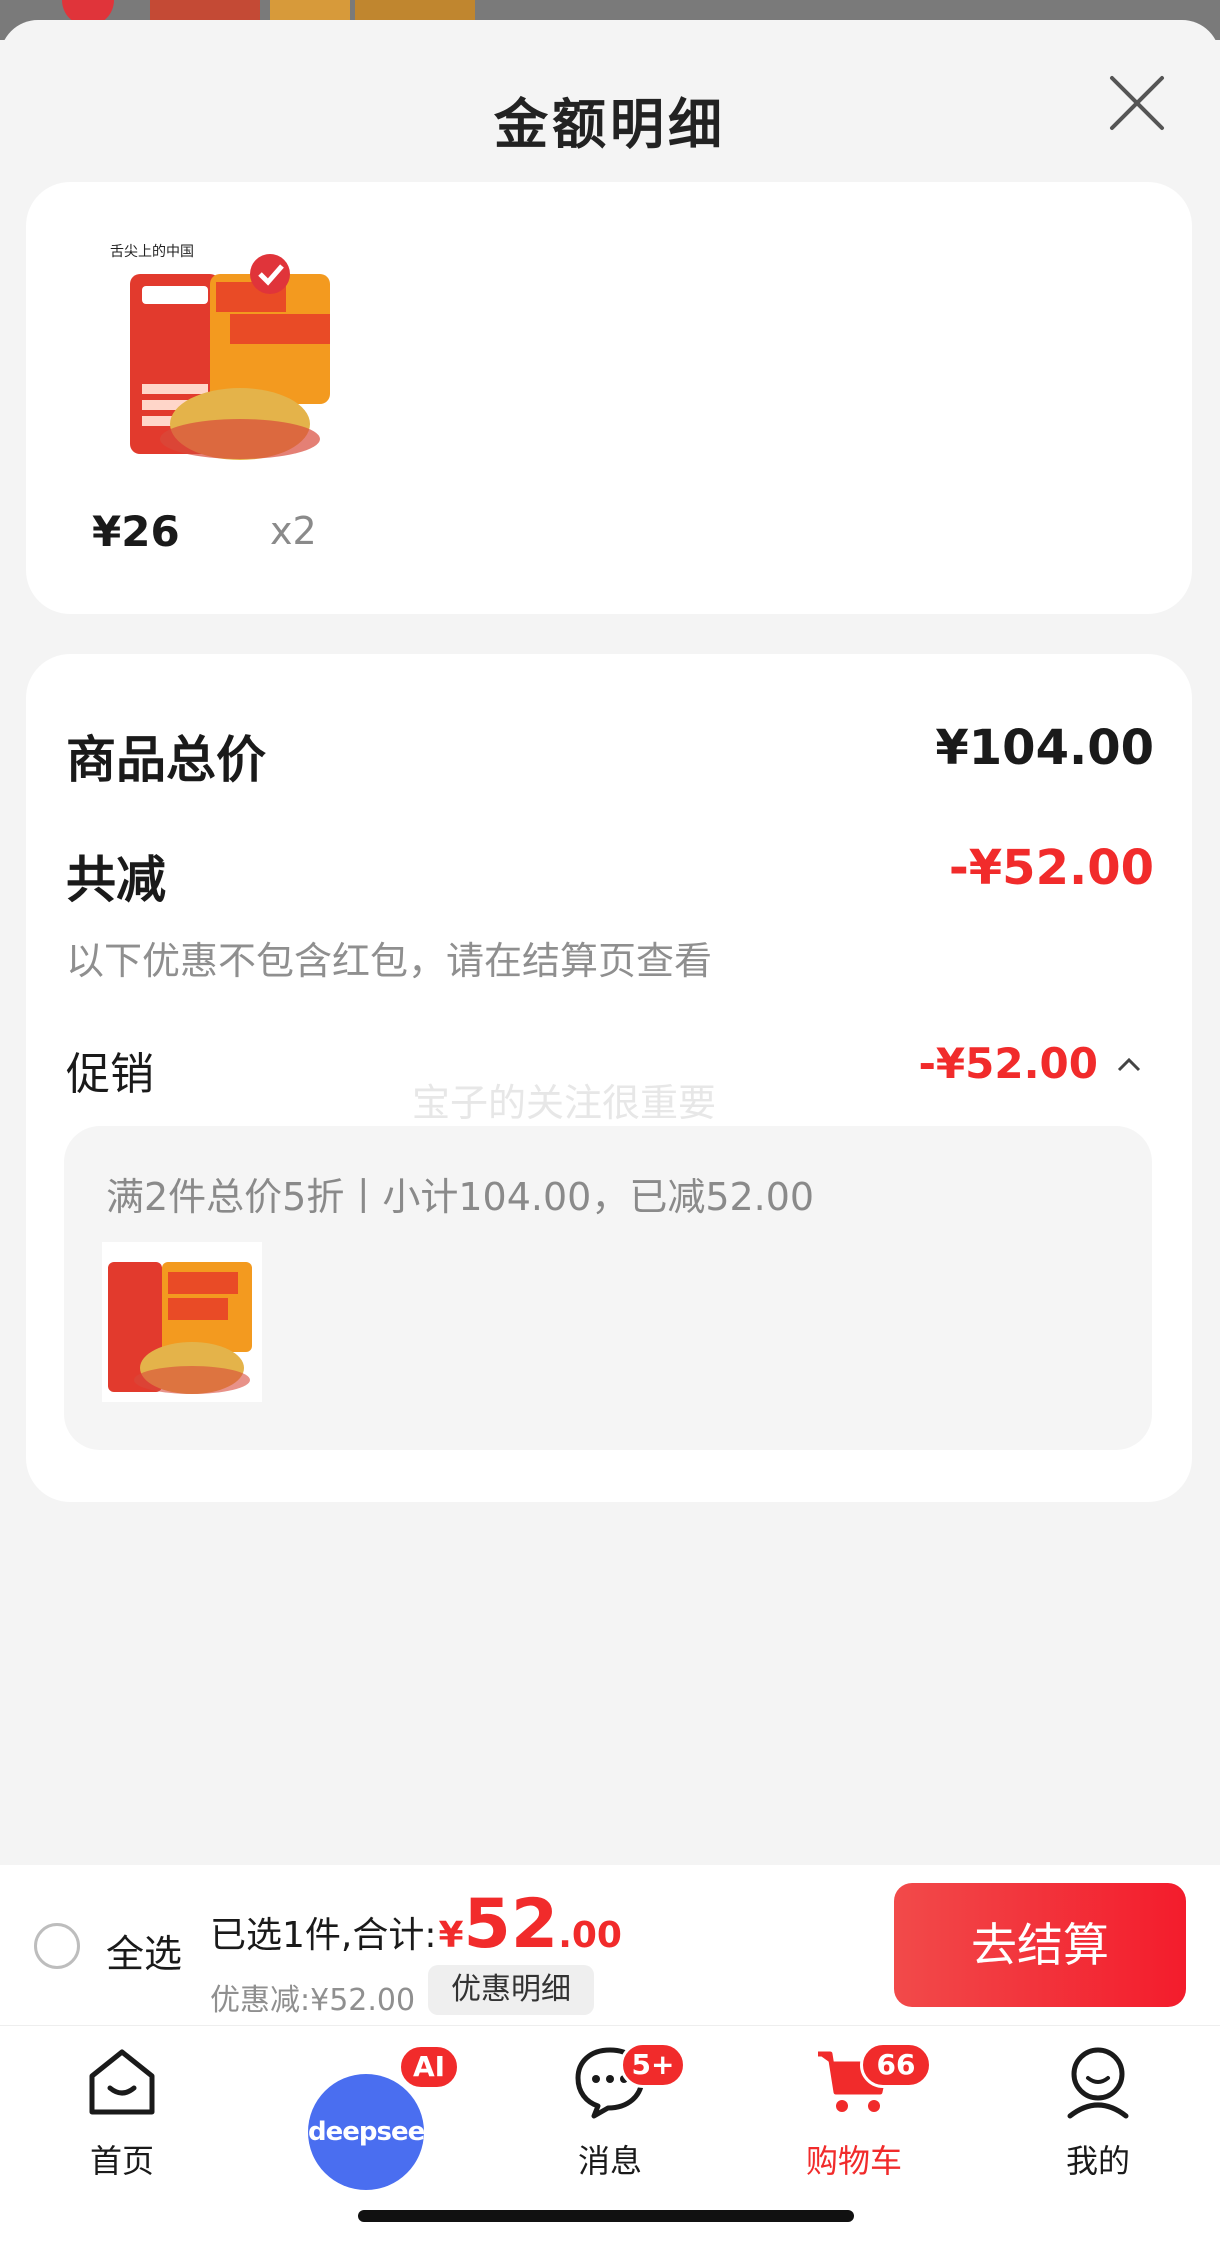  What do you see at coordinates (853, 2161) in the screenshot?
I see `tab-cart-label: 购物车` at bounding box center [853, 2161].